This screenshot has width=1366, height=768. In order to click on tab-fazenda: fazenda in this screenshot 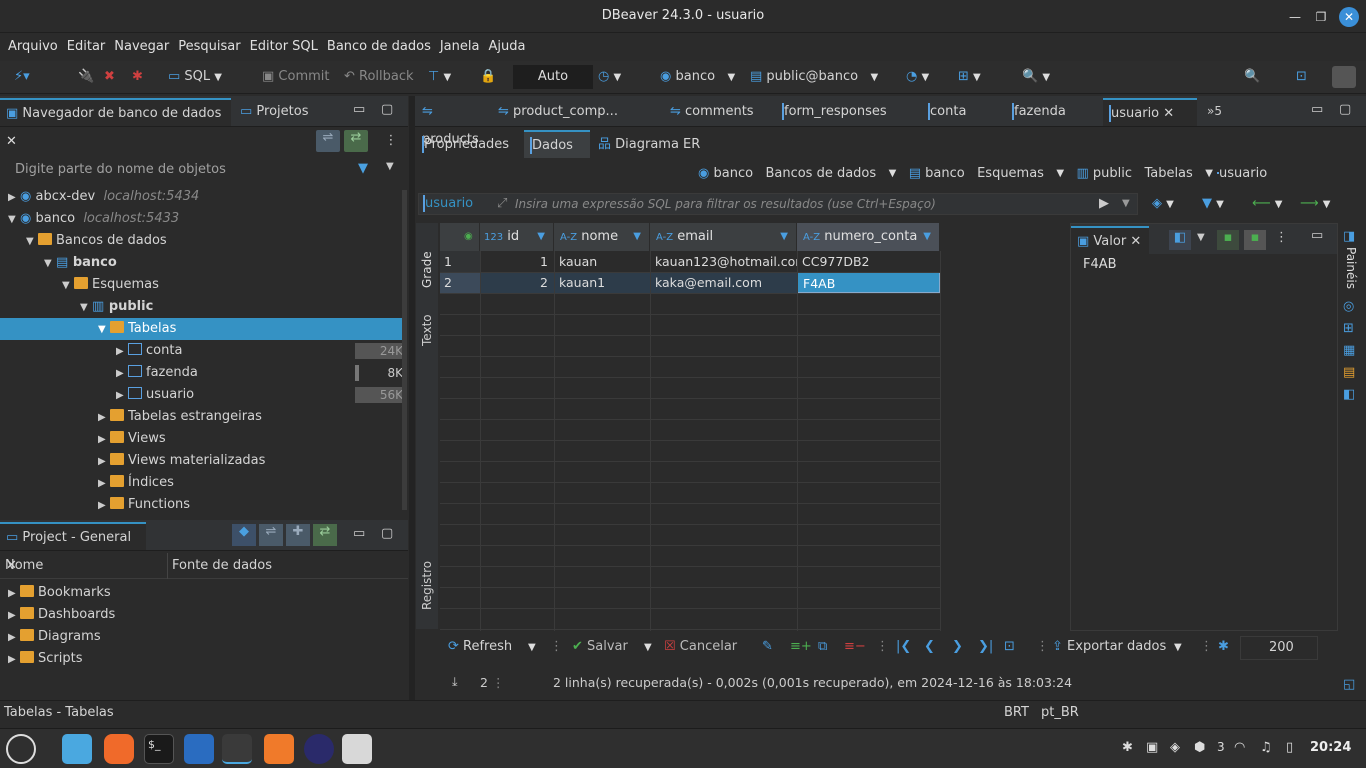, I will do `click(1047, 112)`.